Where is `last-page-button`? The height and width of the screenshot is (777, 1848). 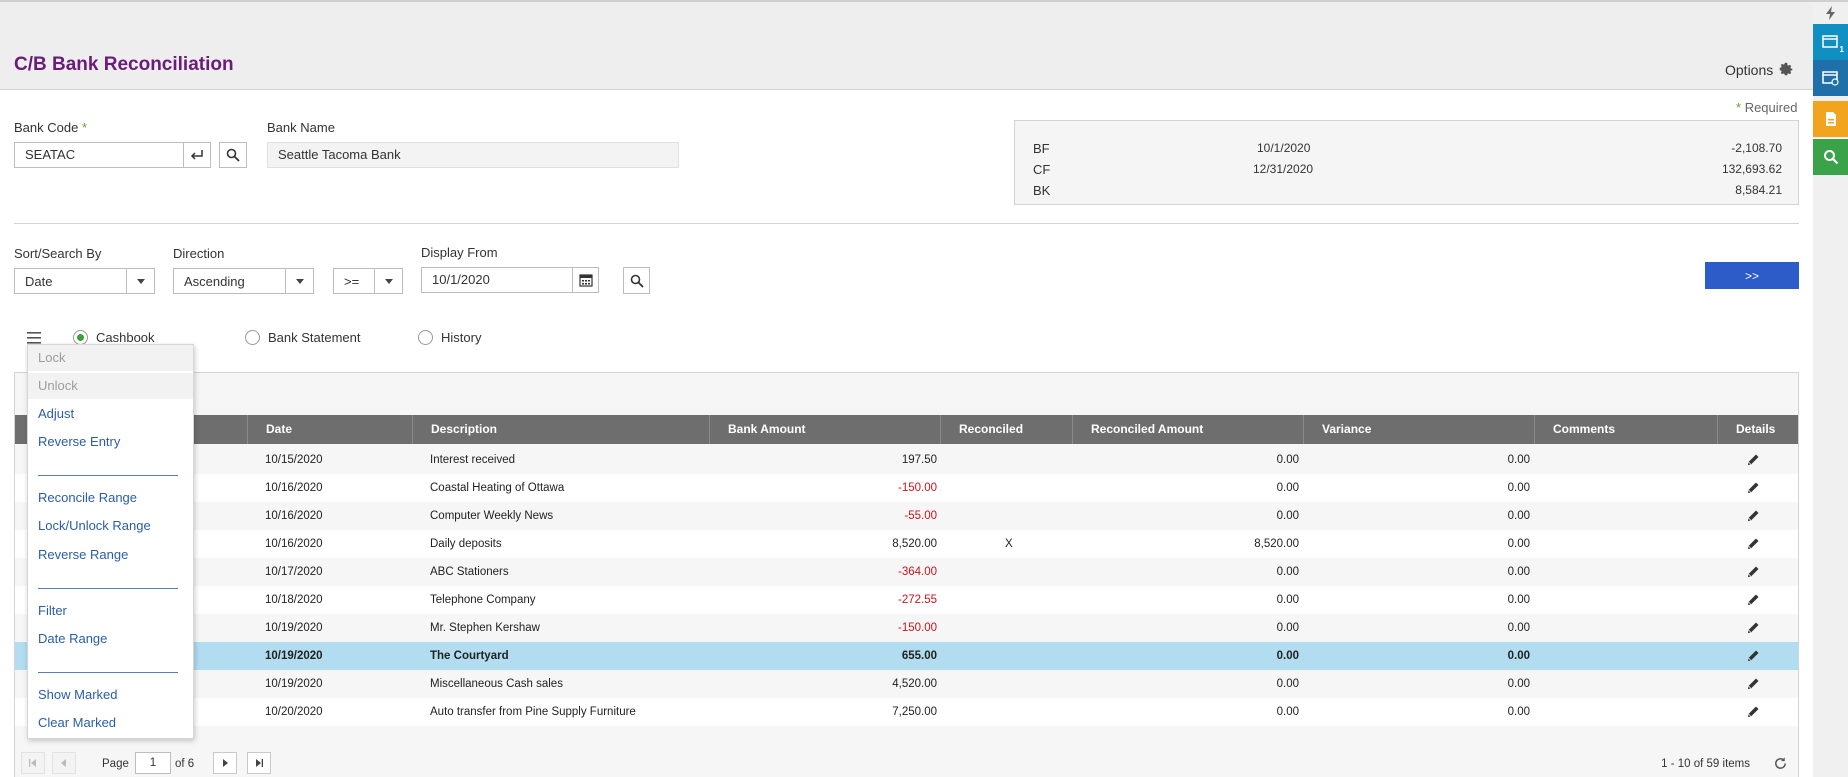 last-page-button is located at coordinates (259, 763).